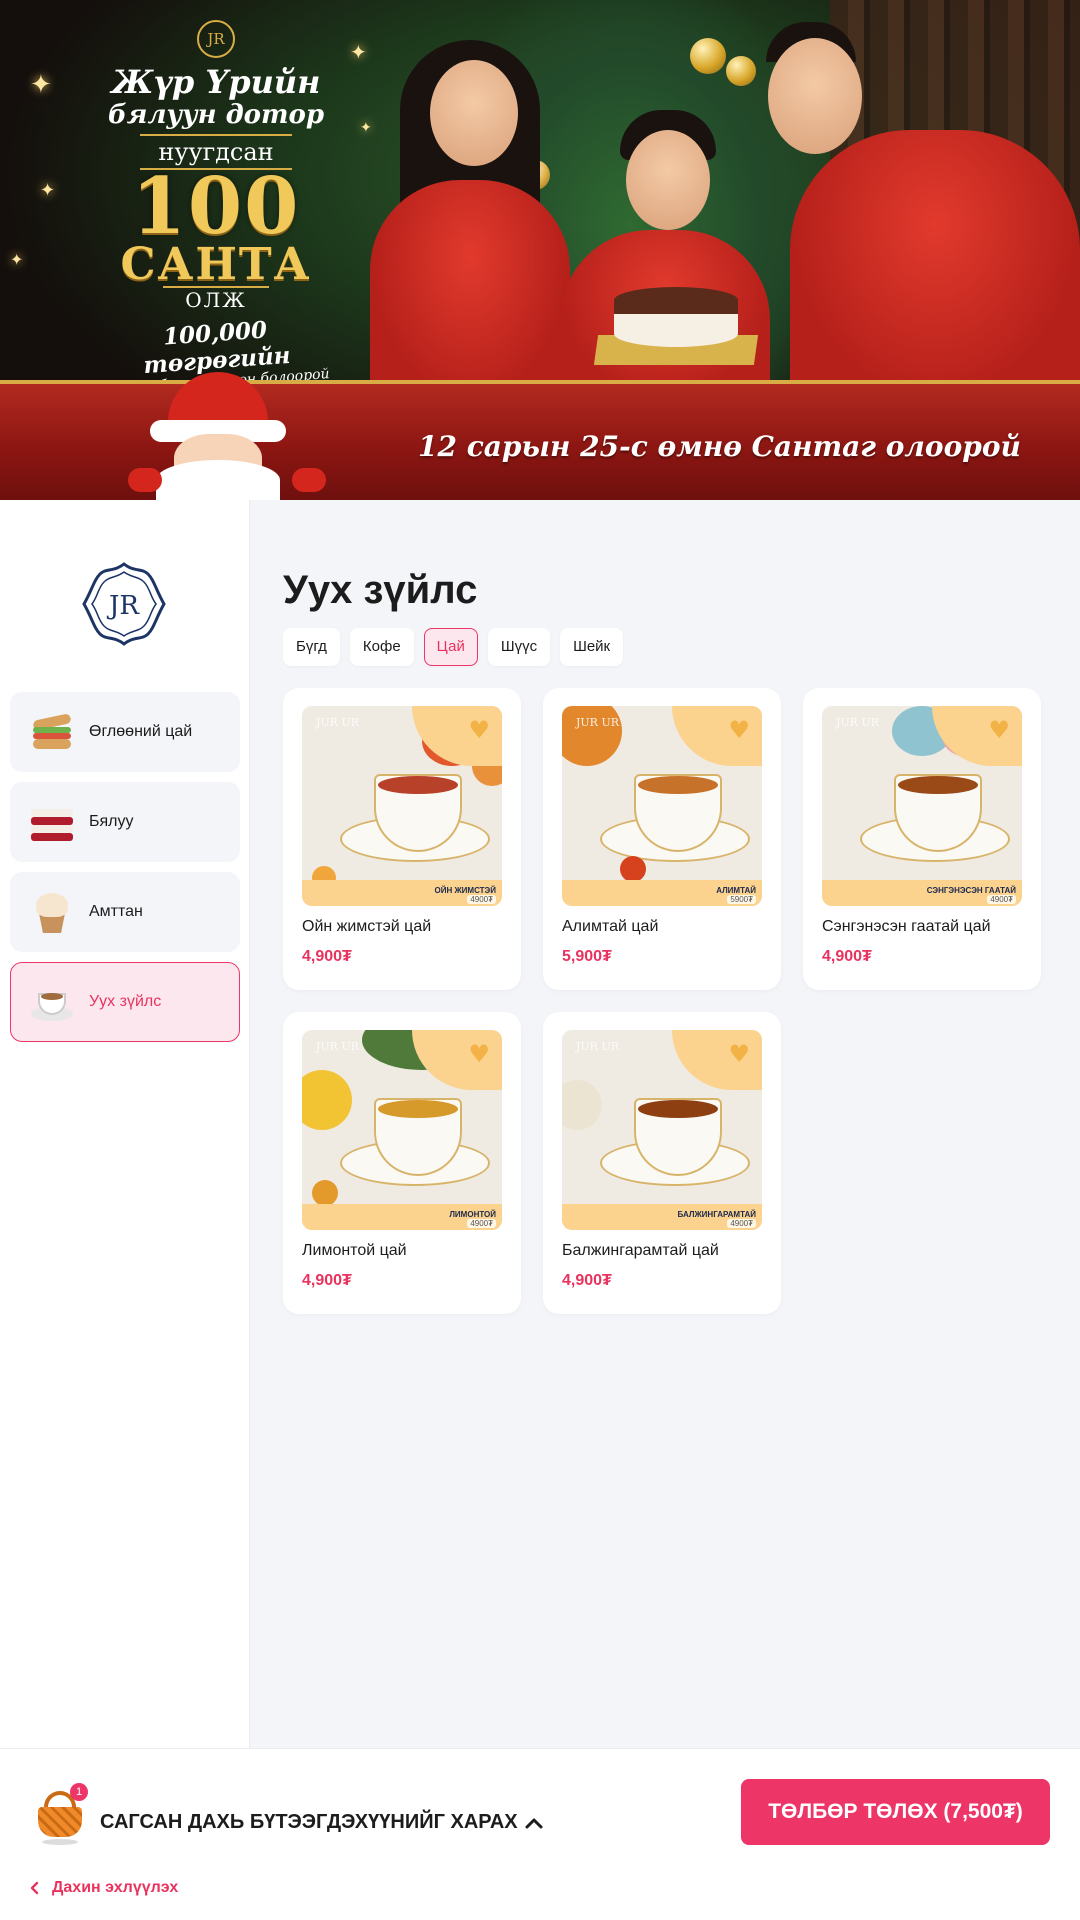 The width and height of the screenshot is (1080, 1920). I want to click on filter-chip-all: Бүгд, so click(311, 647).